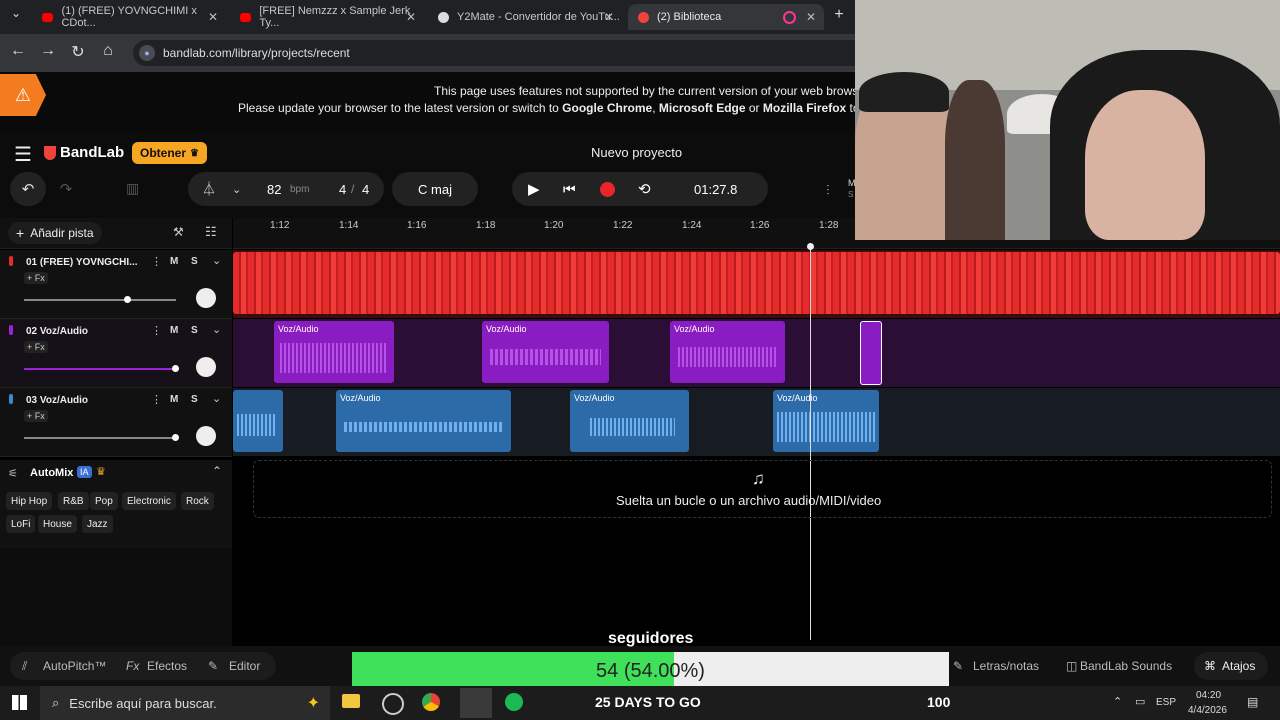 This screenshot has height=720, width=1280. What do you see at coordinates (810, 246) in the screenshot?
I see `playhead-handle` at bounding box center [810, 246].